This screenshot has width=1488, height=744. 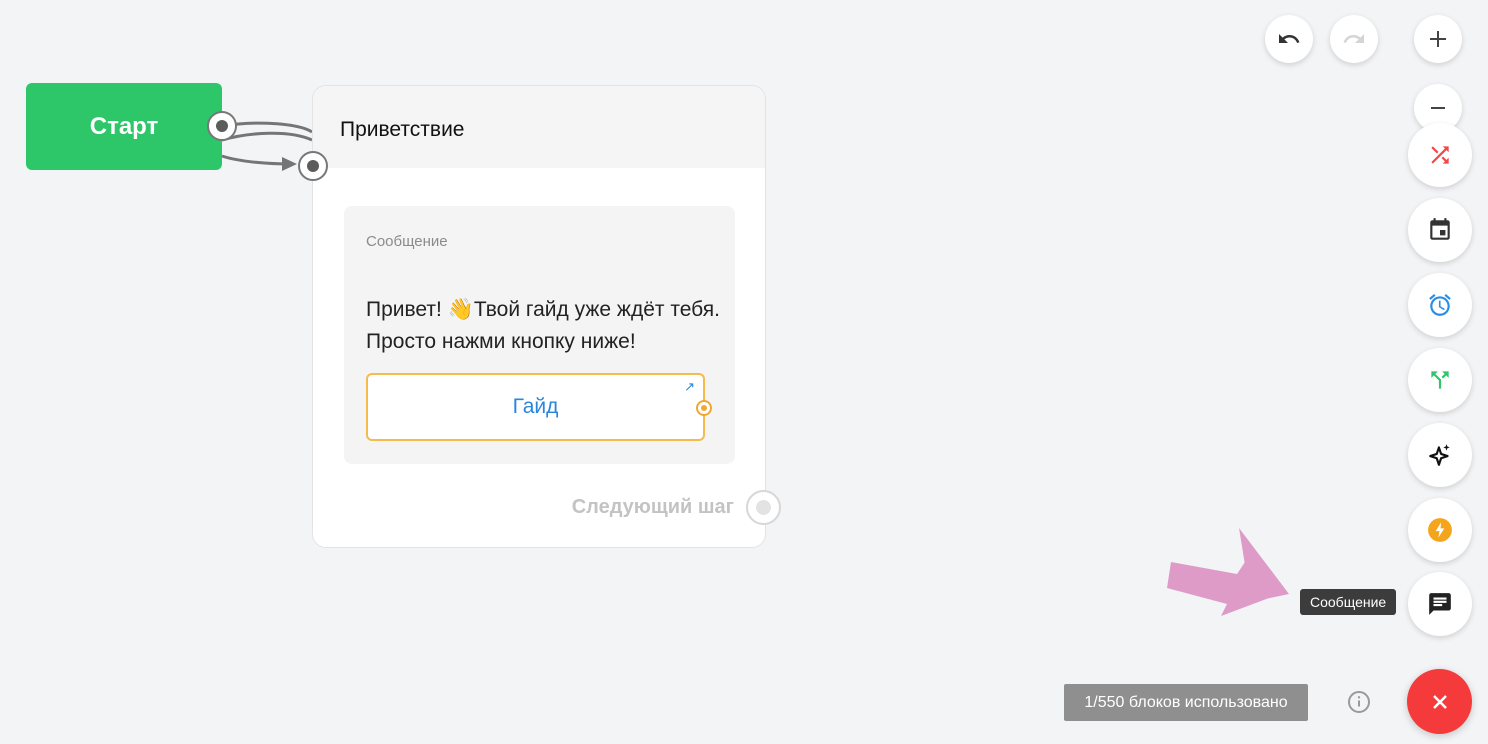 I want to click on split-block-button, so click(x=1440, y=380).